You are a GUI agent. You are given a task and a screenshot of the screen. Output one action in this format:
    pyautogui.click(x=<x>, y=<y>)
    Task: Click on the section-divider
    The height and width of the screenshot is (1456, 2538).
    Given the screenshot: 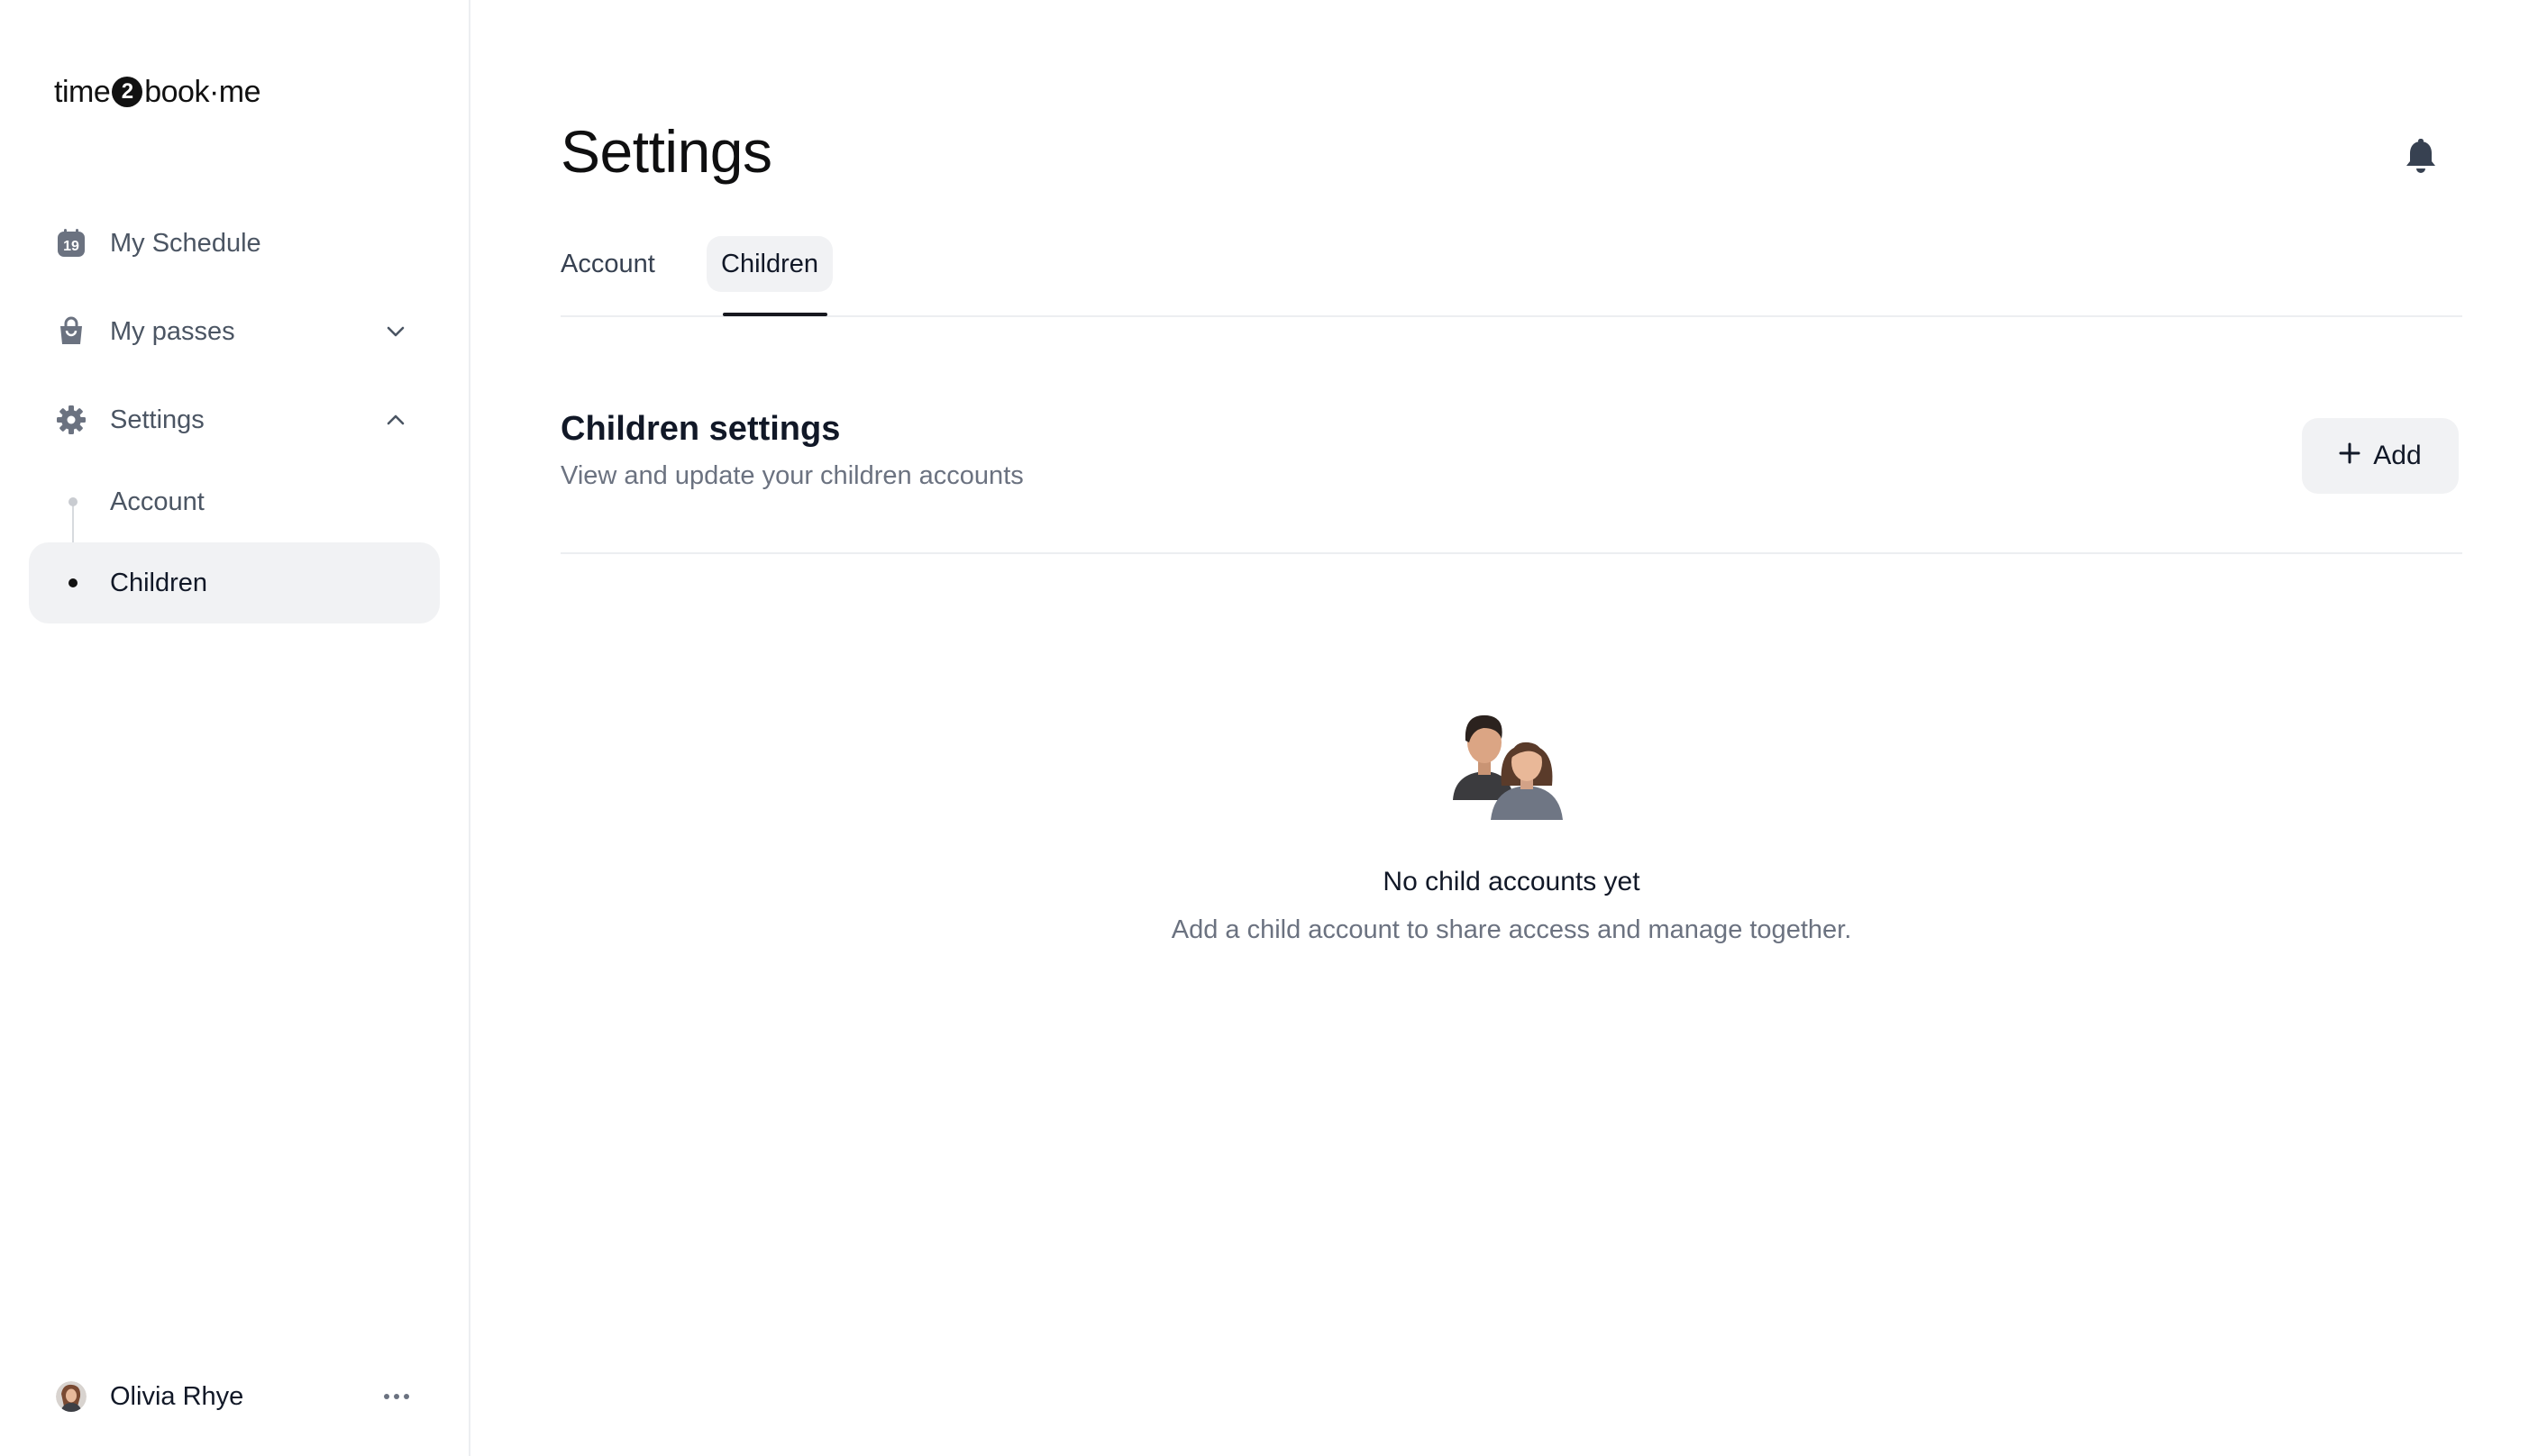 What is the action you would take?
    pyautogui.click(x=1511, y=553)
    